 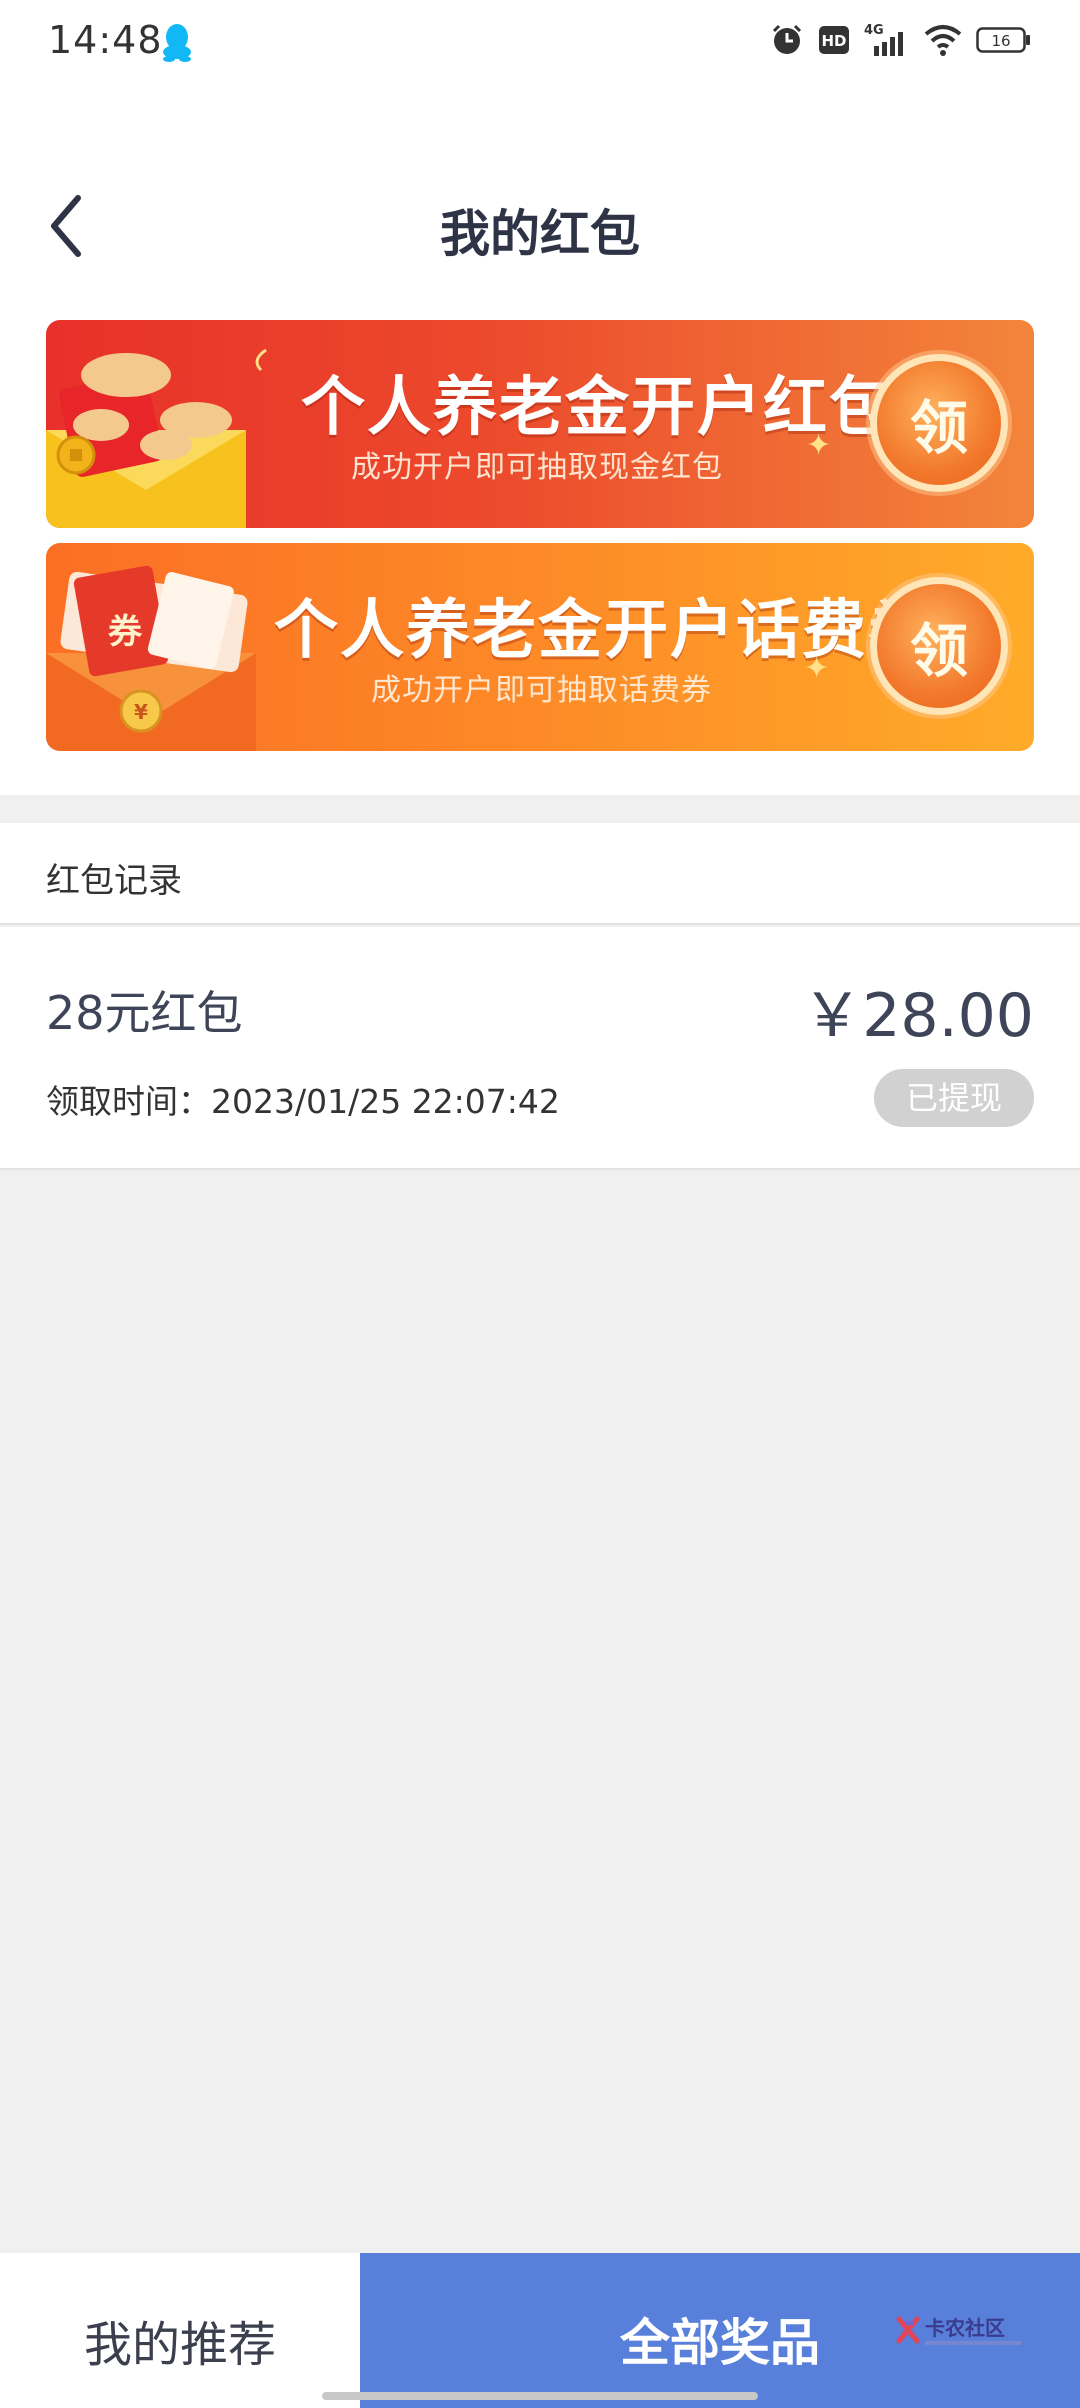 What do you see at coordinates (540, 42) in the screenshot?
I see `status-bar: 14:48 HD 4G 16` at bounding box center [540, 42].